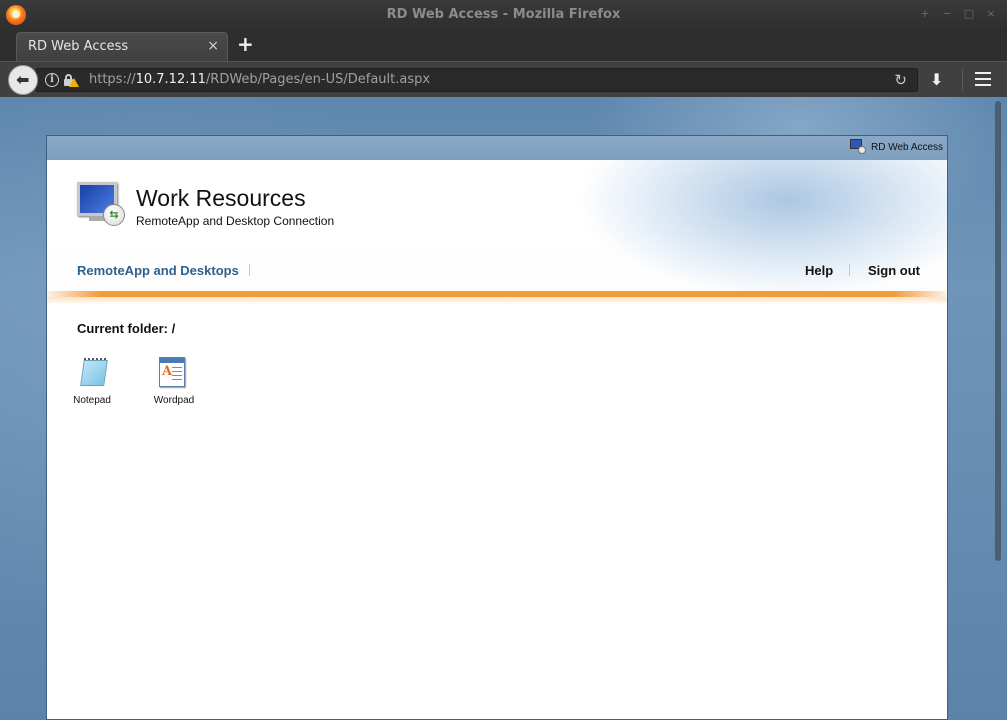 The height and width of the screenshot is (720, 1007). What do you see at coordinates (245, 44) in the screenshot?
I see `new-tab-button: +` at bounding box center [245, 44].